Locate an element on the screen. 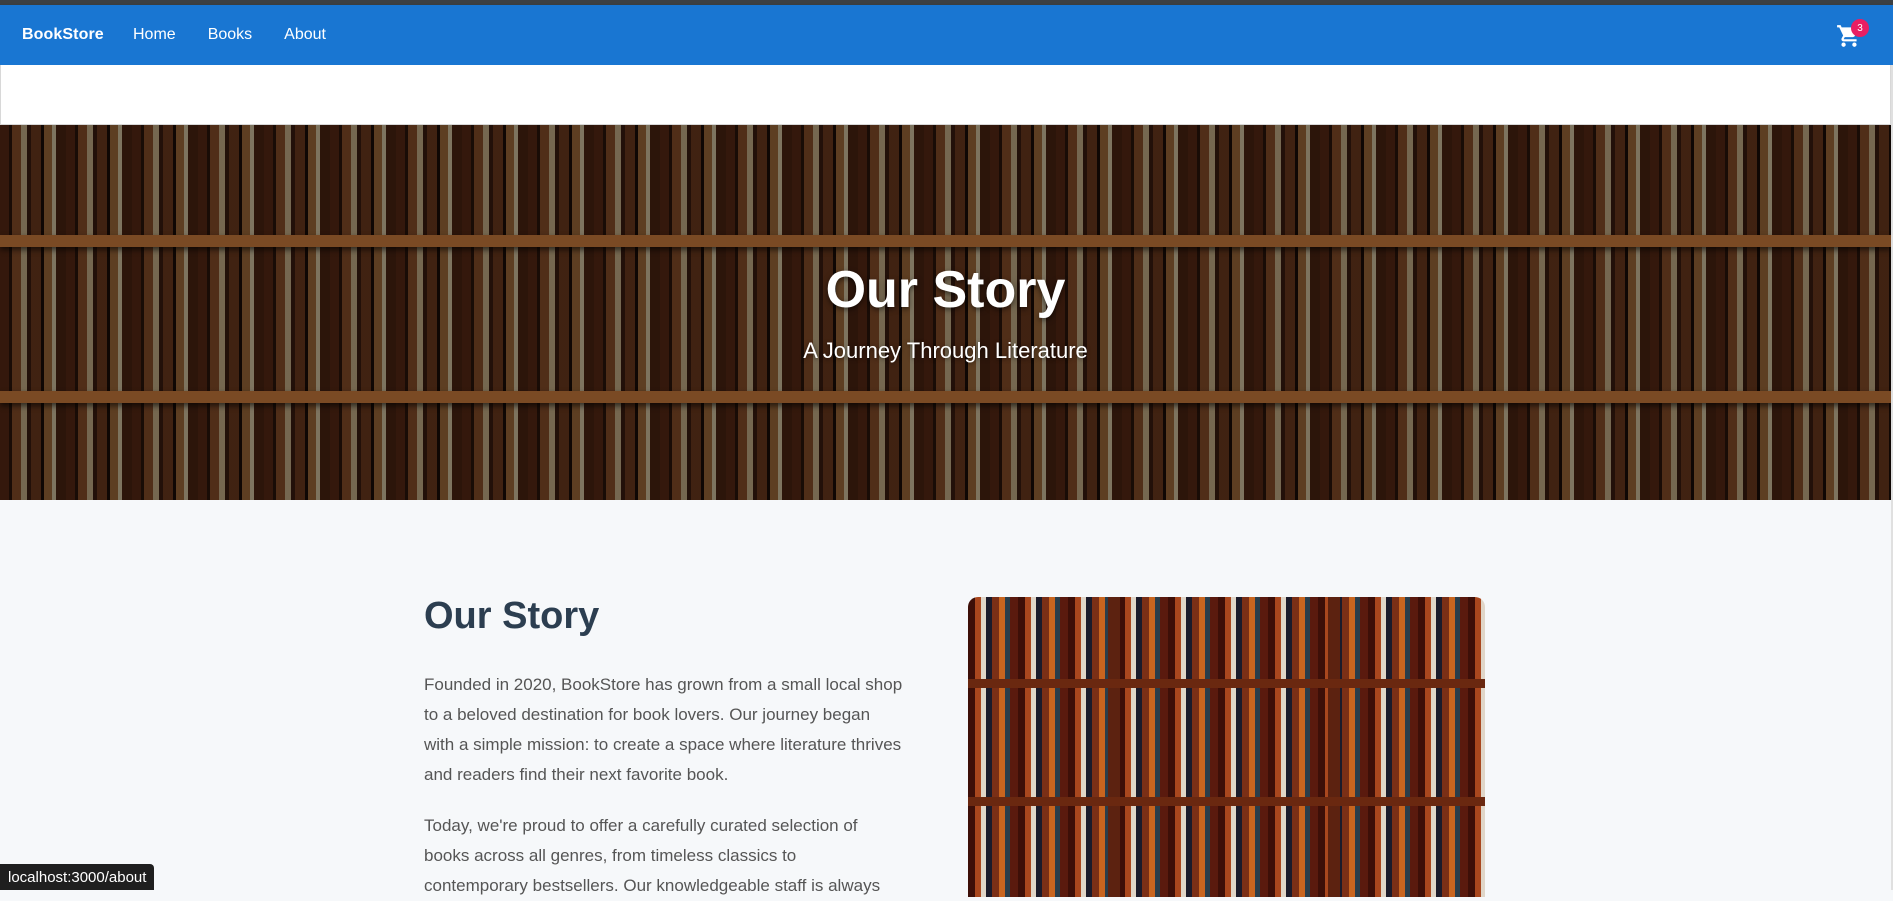  main-nav: Home Books About is located at coordinates (229, 35).